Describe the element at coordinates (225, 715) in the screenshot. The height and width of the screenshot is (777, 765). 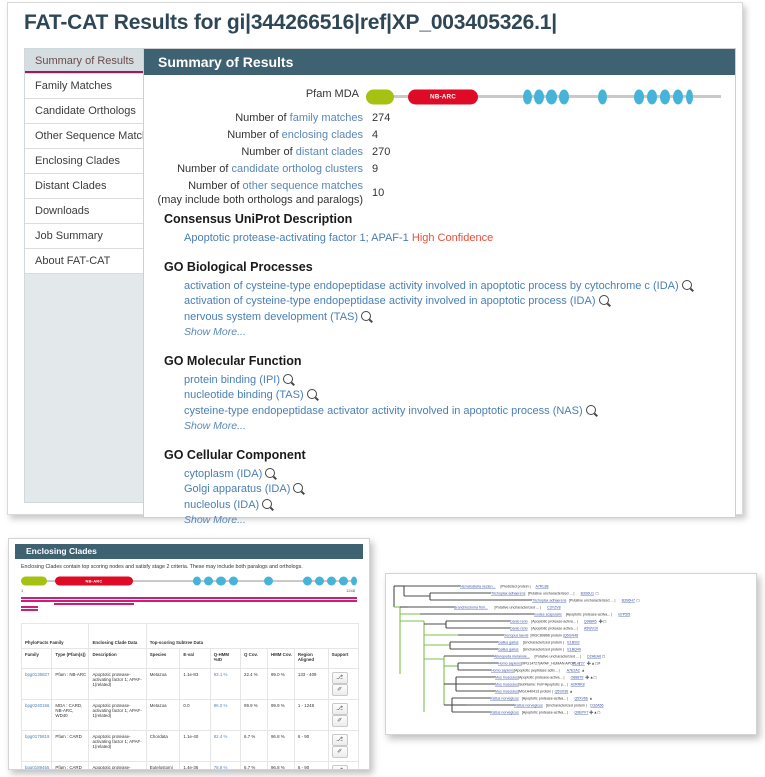
I see `cell-qhmm-pid: 96.0 %` at that location.